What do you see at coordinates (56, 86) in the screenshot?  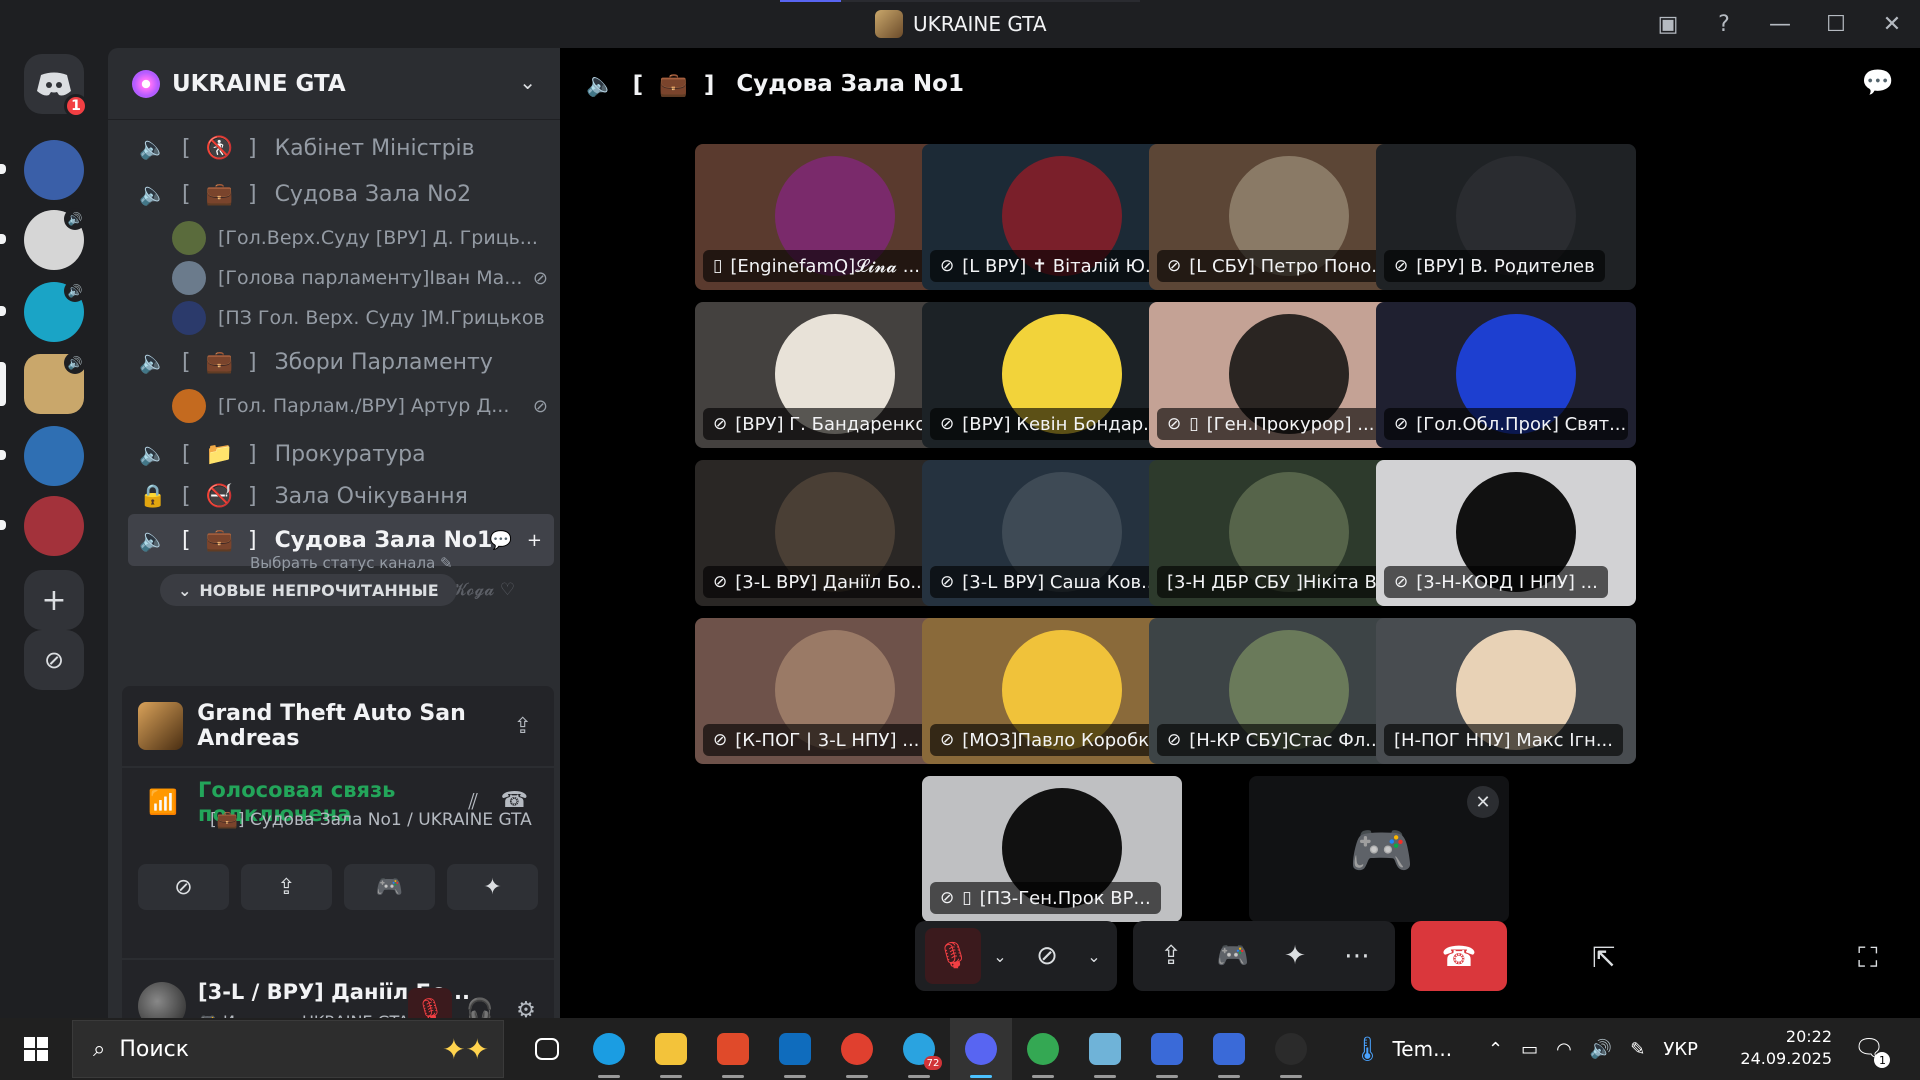 I see `home-button: 1` at bounding box center [56, 86].